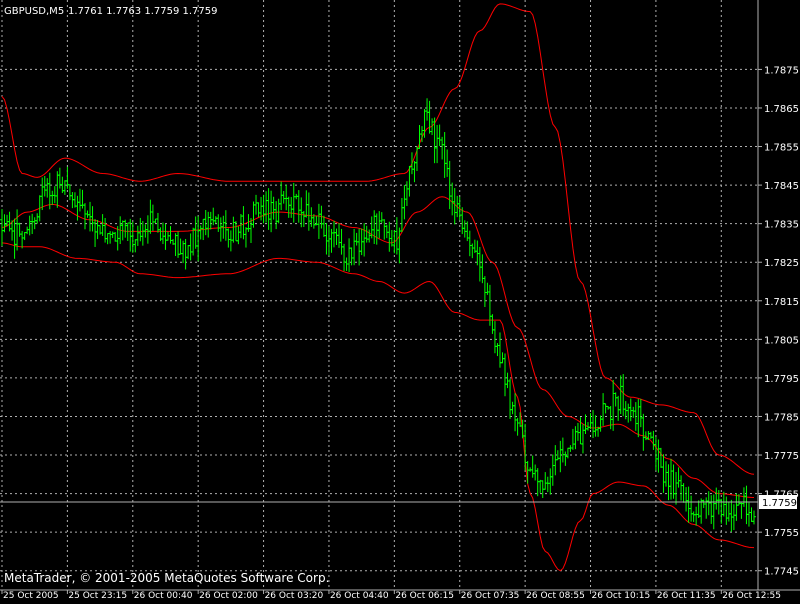  I want to click on y-tick-label: 1.7825, so click(781, 263).